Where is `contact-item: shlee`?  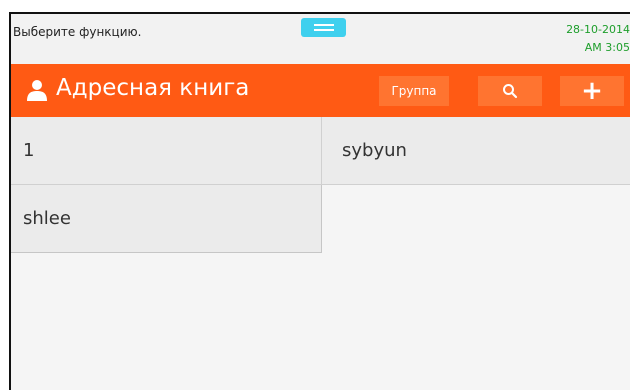 contact-item: shlee is located at coordinates (166, 219).